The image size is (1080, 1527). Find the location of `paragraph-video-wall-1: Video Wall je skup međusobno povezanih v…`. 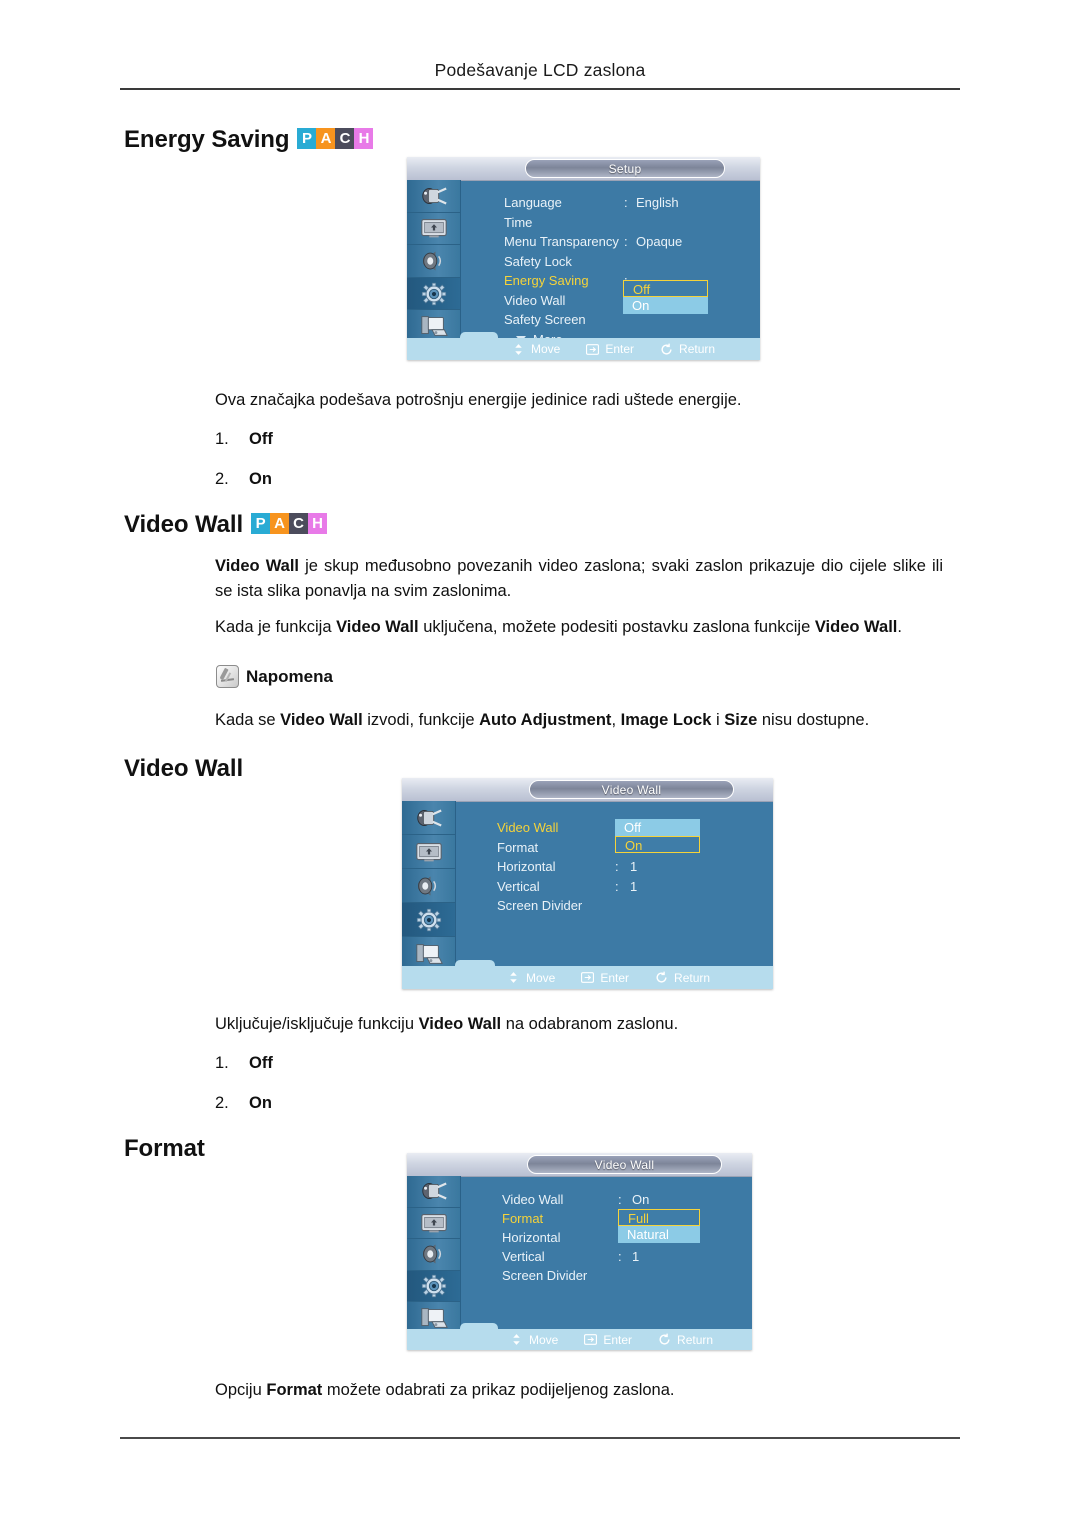

paragraph-video-wall-1: Video Wall je skup međusobno povezanih v… is located at coordinates (579, 579).